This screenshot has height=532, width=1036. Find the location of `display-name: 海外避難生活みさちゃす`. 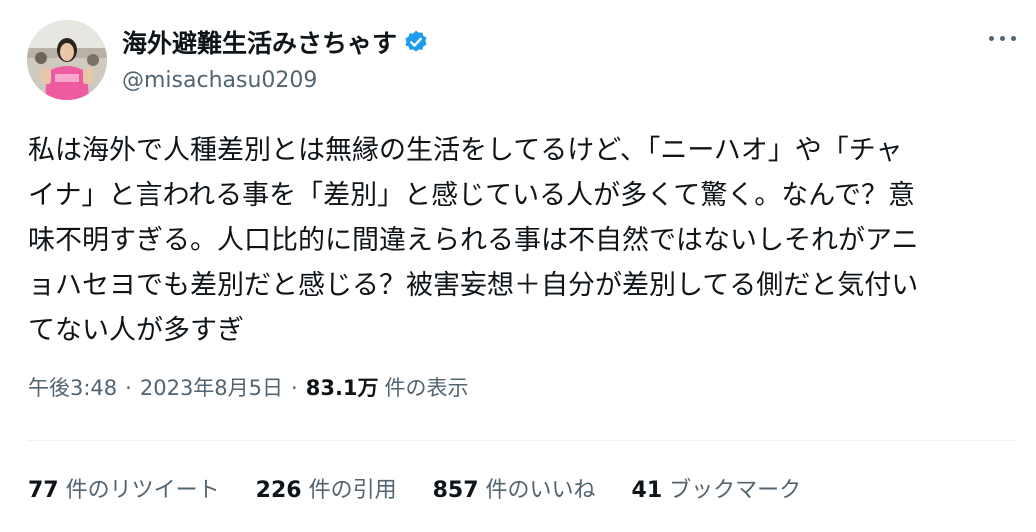

display-name: 海外避難生活みさちゃす is located at coordinates (259, 42).